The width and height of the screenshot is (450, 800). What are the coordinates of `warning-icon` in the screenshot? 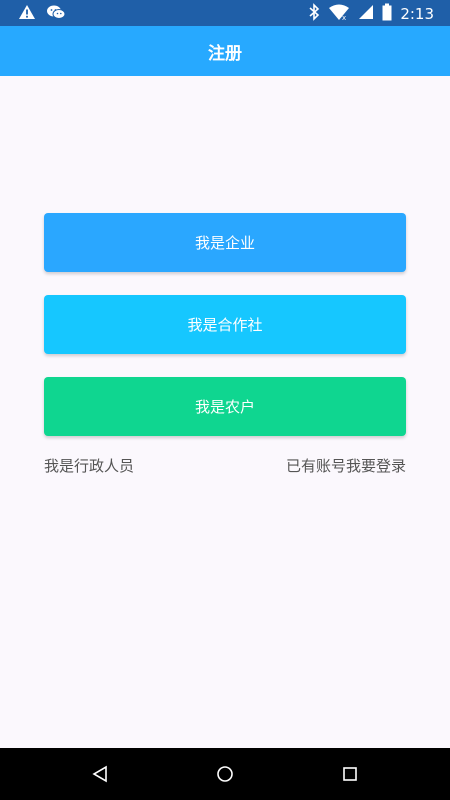 It's located at (27, 14).